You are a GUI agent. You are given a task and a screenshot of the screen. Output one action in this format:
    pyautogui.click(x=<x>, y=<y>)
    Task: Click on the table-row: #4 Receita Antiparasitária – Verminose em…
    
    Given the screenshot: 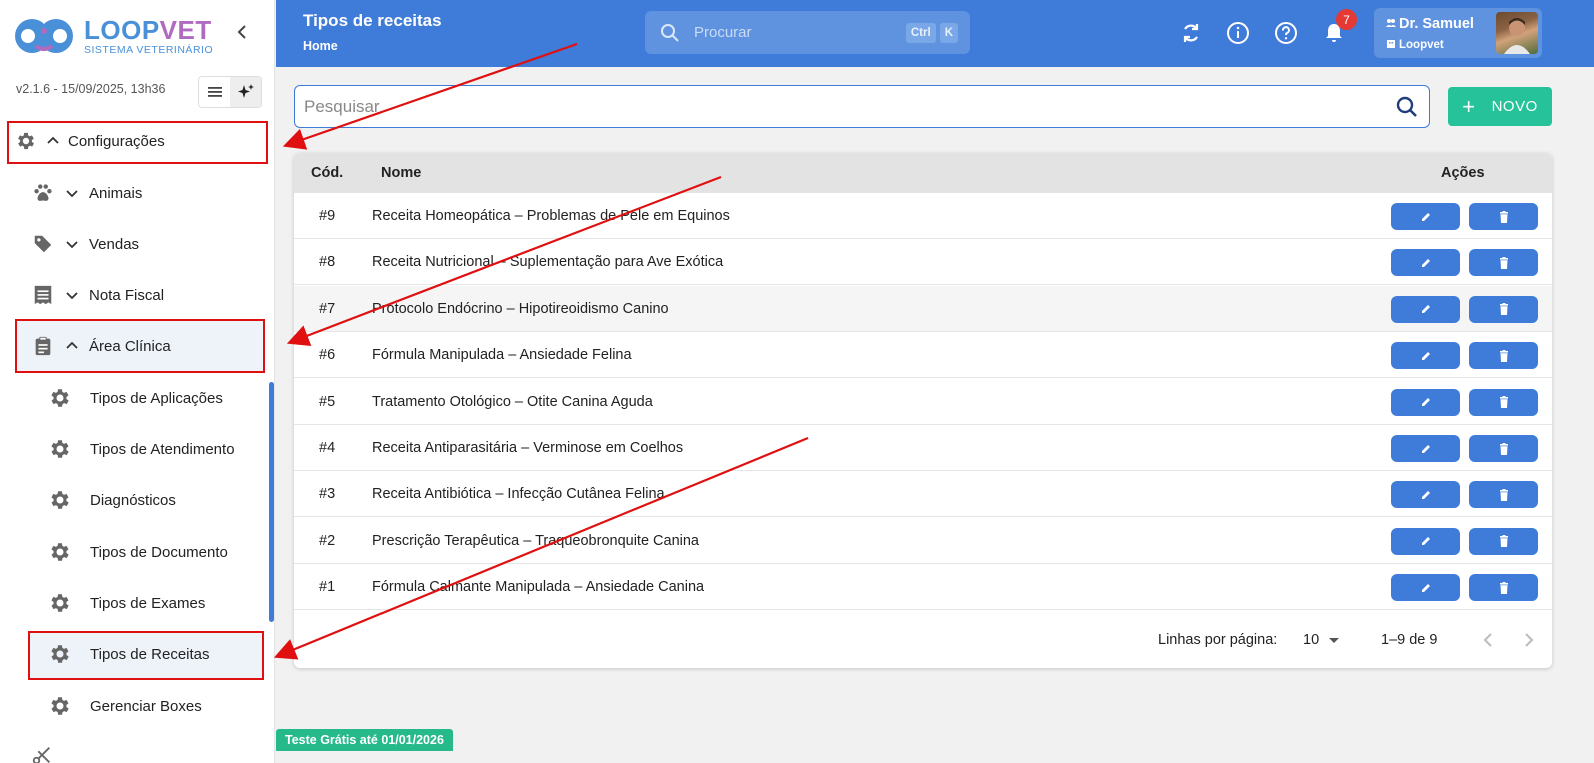 What is the action you would take?
    pyautogui.click(x=923, y=448)
    